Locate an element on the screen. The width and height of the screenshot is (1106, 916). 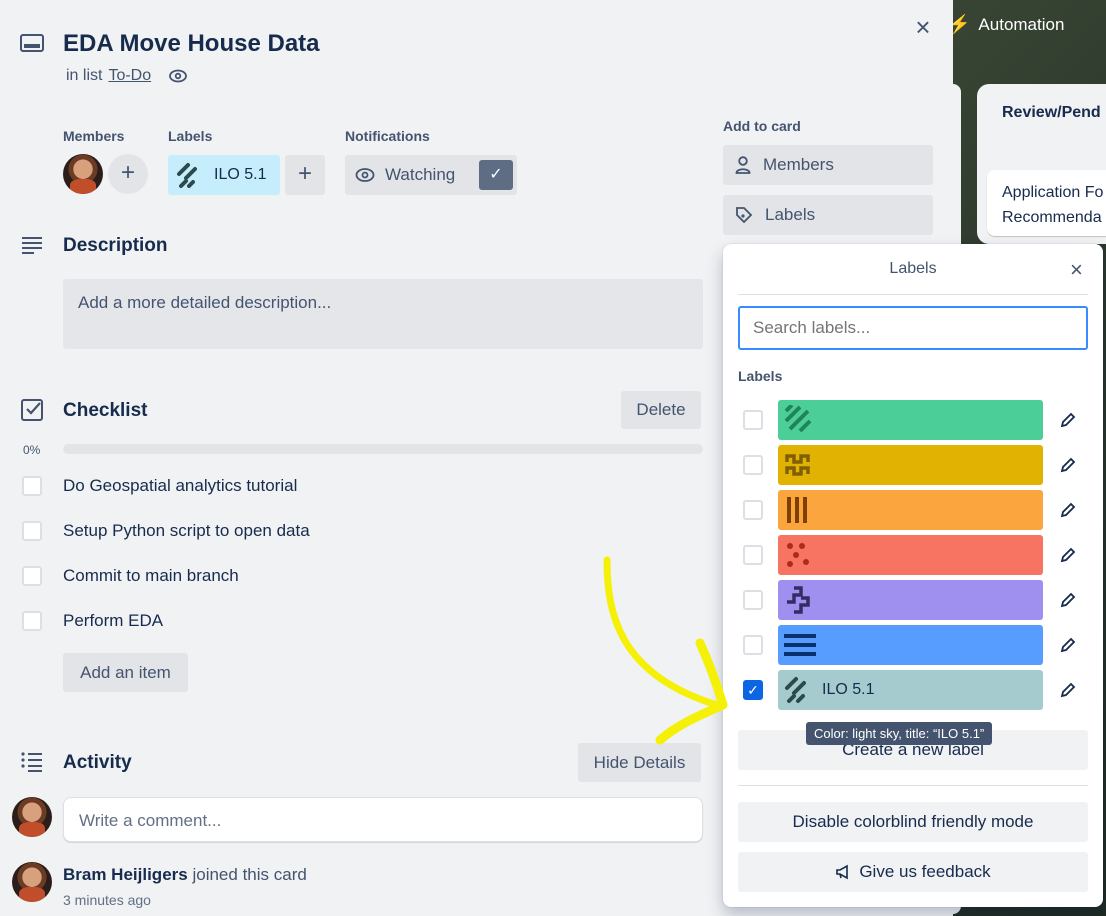
checklist-item-text: Do Geospatial analytics tutorial is located at coordinates (180, 486).